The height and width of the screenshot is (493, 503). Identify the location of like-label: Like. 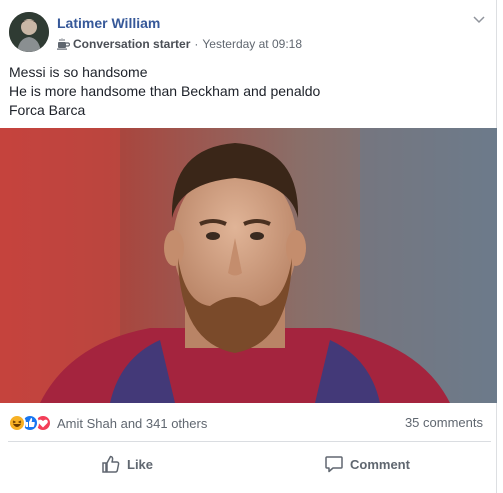
(140, 464).